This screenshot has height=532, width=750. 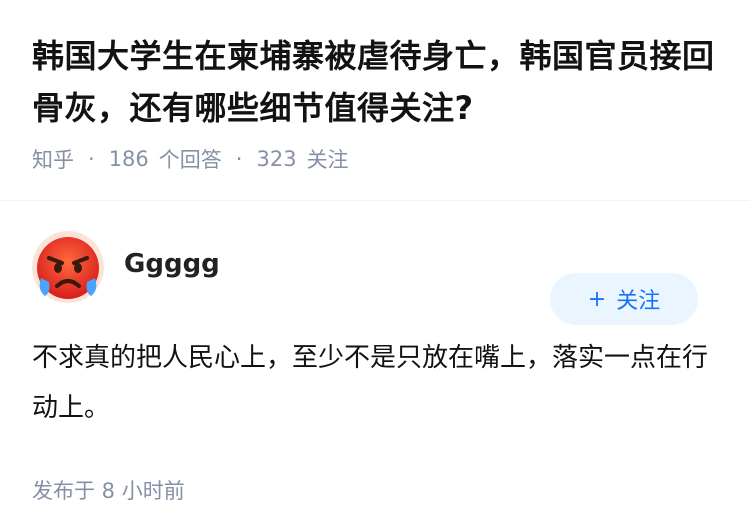 I want to click on author-name: Ggggg, so click(x=172, y=264).